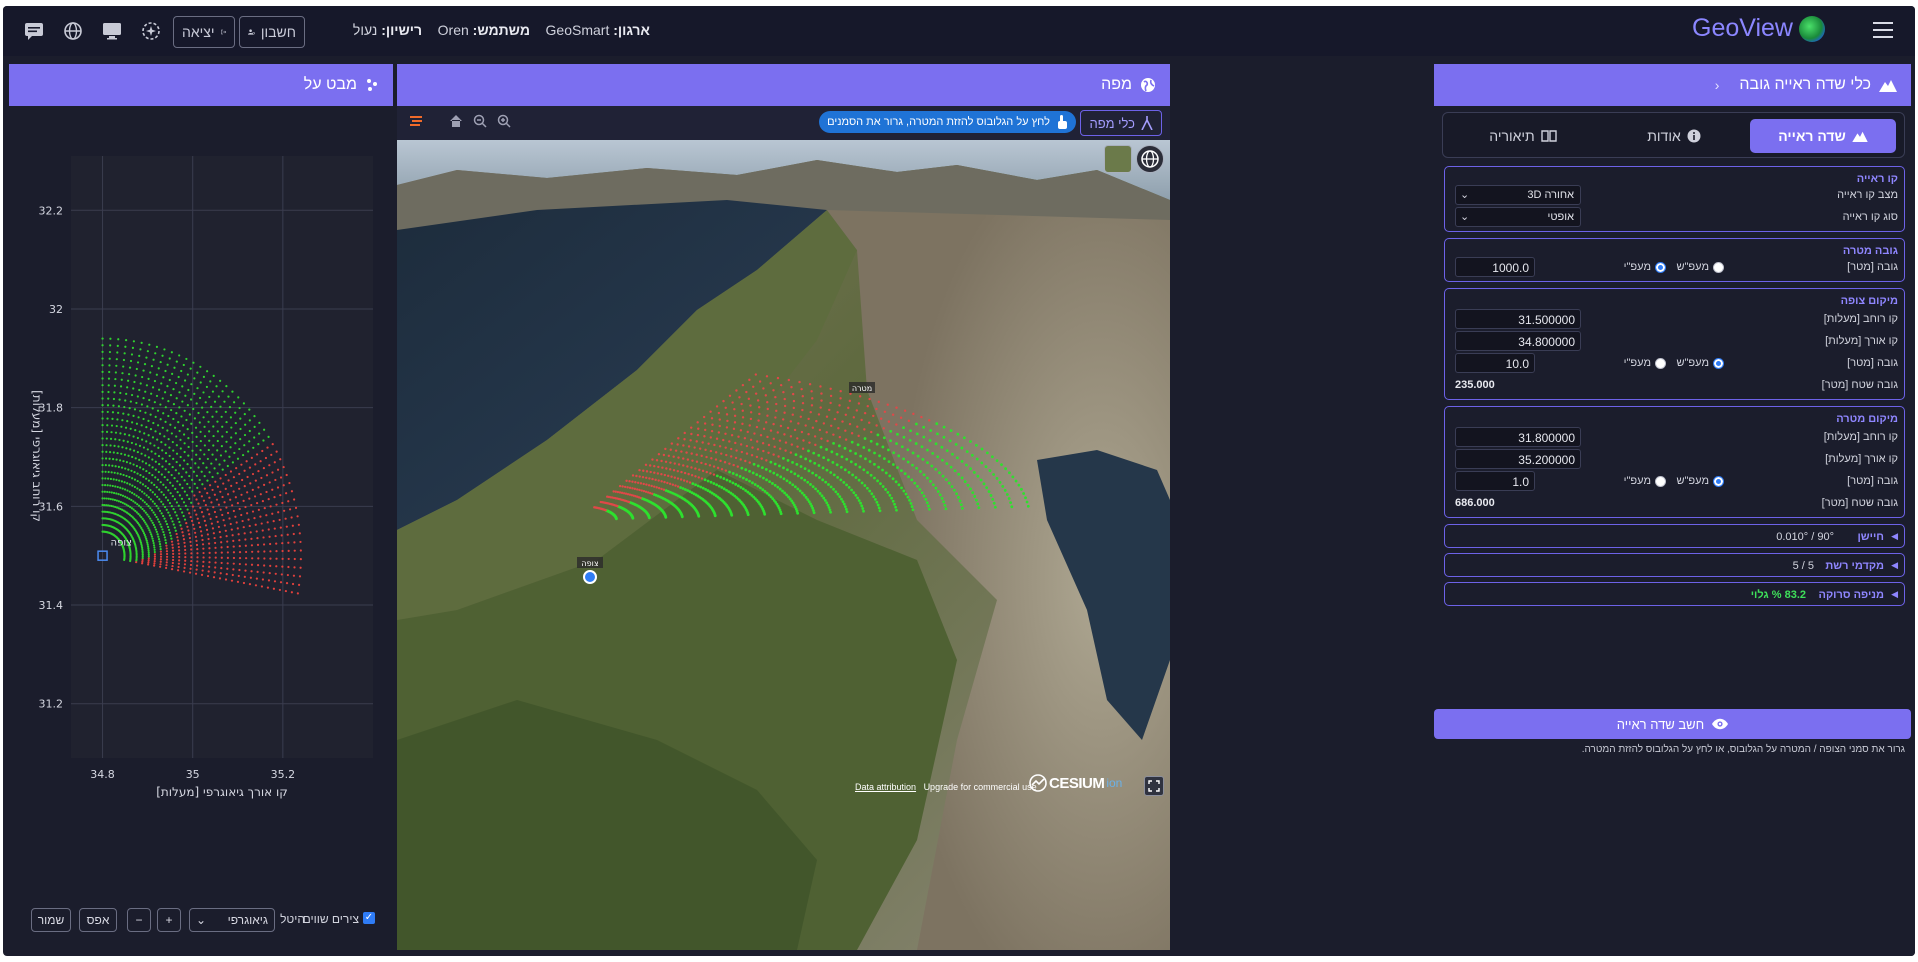  What do you see at coordinates (1150, 159) in the screenshot?
I see `globe-mode-button` at bounding box center [1150, 159].